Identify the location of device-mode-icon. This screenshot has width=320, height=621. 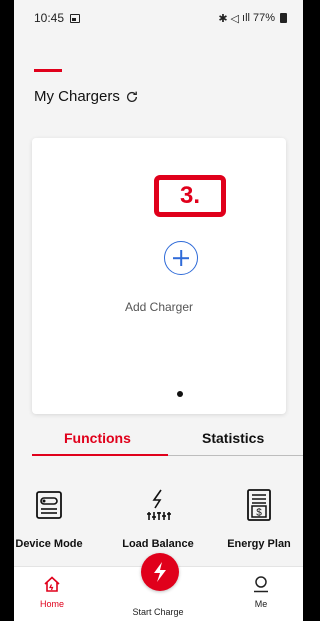
(49, 505).